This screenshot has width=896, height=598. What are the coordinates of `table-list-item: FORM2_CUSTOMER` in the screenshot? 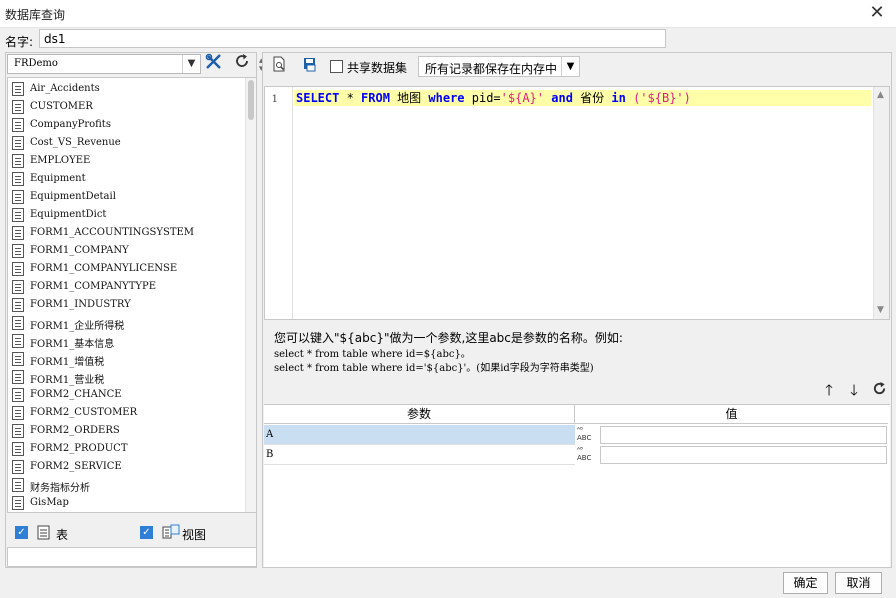 It's located at (127, 413).